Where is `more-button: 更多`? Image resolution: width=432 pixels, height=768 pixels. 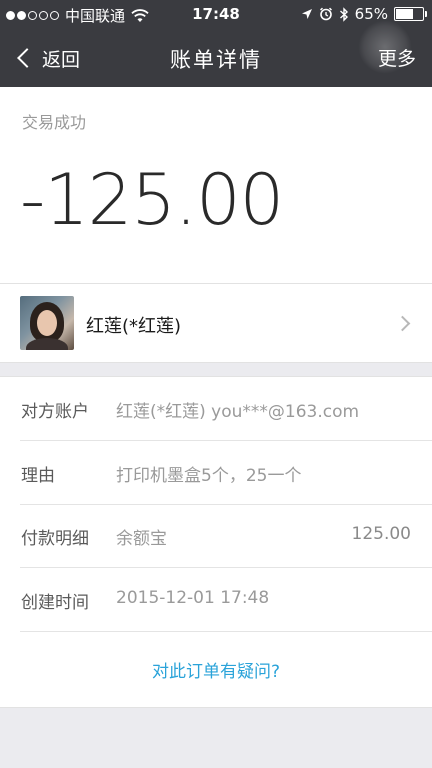 more-button: 更多 is located at coordinates (397, 57).